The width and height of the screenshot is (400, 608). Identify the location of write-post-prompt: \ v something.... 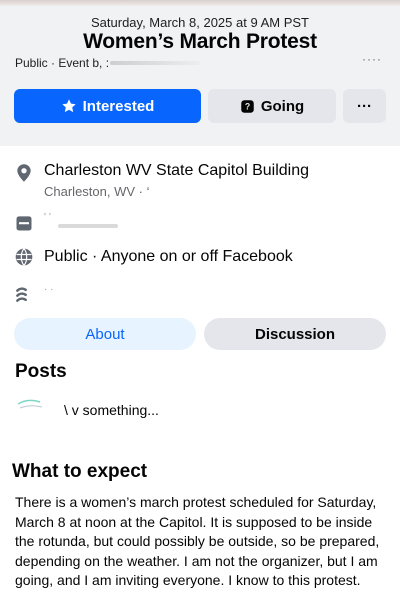
(111, 410).